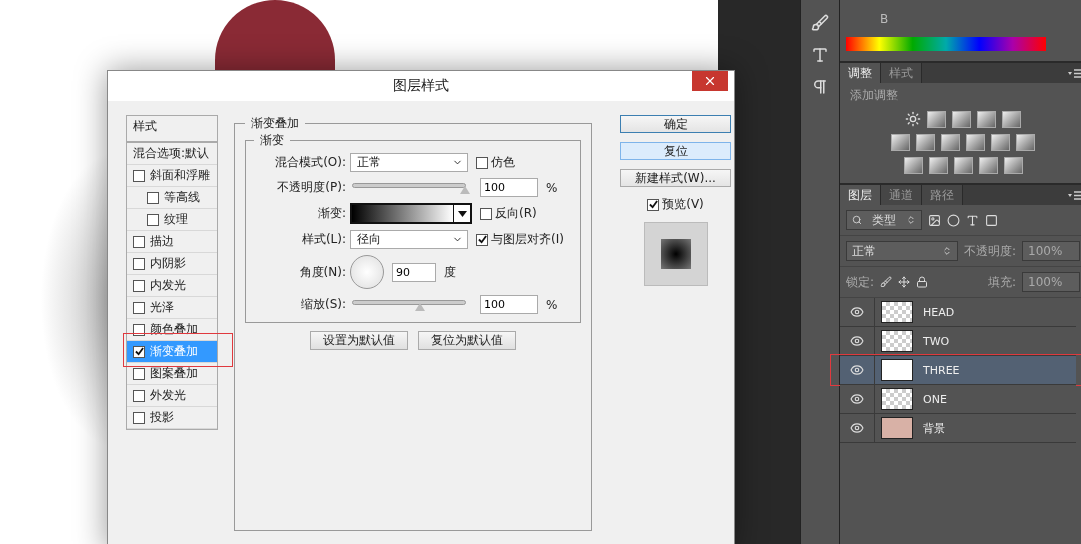  Describe the element at coordinates (411, 213) in the screenshot. I see `gradient-picker` at that location.